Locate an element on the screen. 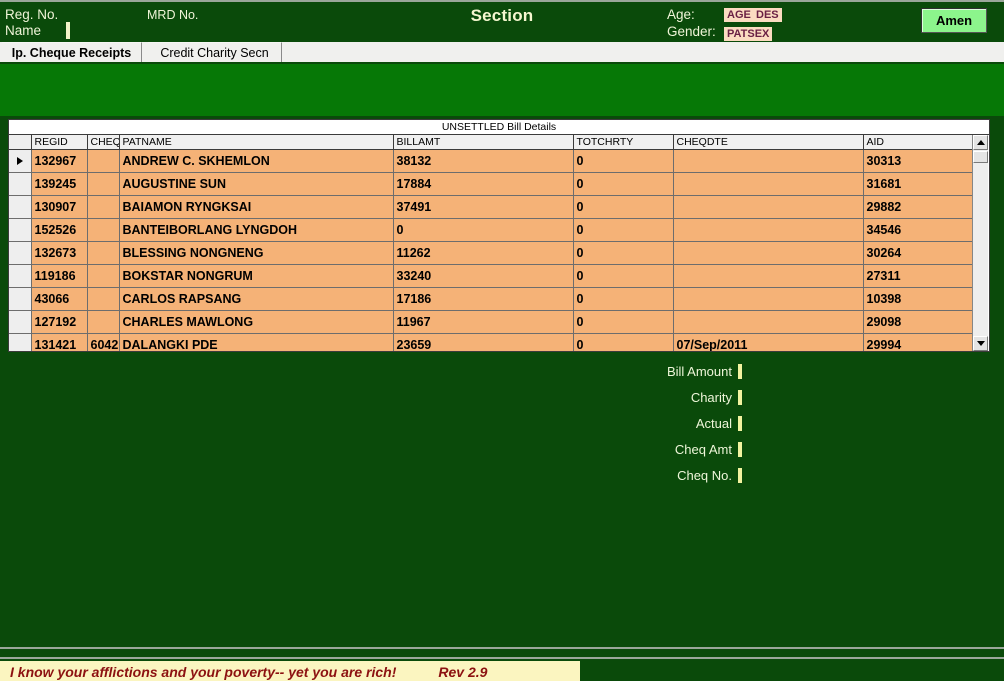  col-header-patname: PATNAME is located at coordinates (256, 142).